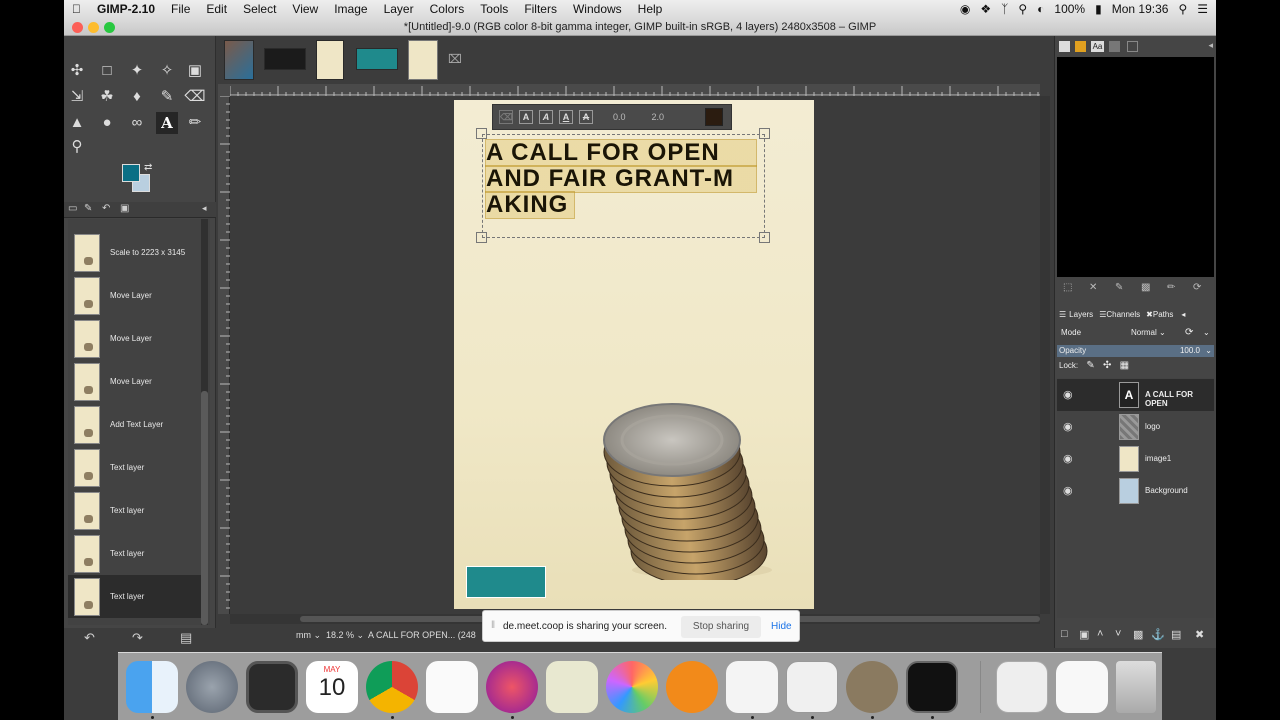 The height and width of the screenshot is (720, 1280). I want to click on menu-colors: Colors, so click(447, 9).